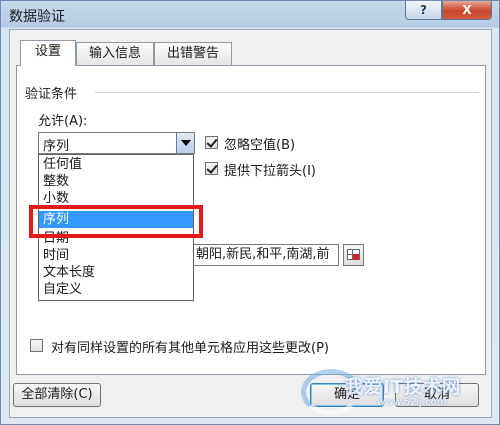 This screenshot has width=500, height=425. What do you see at coordinates (423, 10) in the screenshot?
I see `help-button: ?` at bounding box center [423, 10].